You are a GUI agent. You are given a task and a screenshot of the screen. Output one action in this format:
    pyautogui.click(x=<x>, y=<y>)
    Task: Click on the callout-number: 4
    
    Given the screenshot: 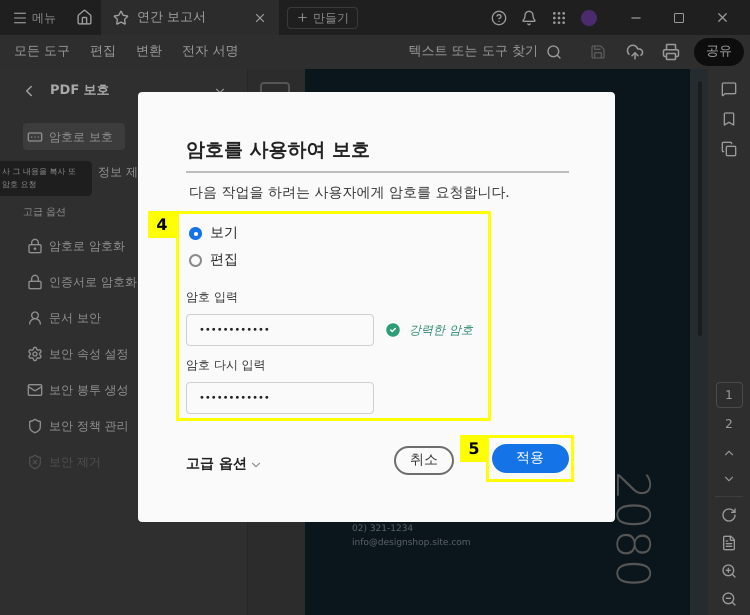 What is the action you would take?
    pyautogui.click(x=162, y=224)
    